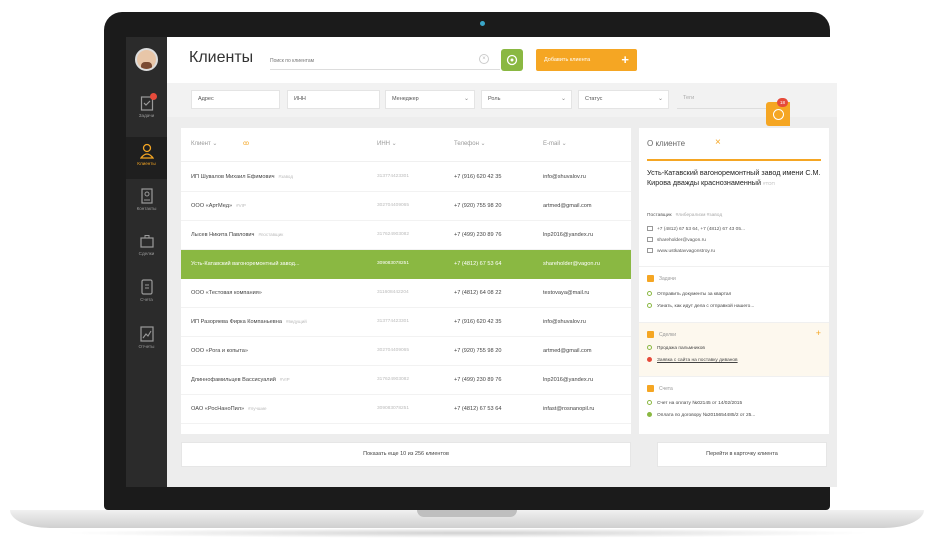 Image resolution: width=934 pixels, height=543 pixels. What do you see at coordinates (146, 151) in the screenshot?
I see `user-icon` at bounding box center [146, 151].